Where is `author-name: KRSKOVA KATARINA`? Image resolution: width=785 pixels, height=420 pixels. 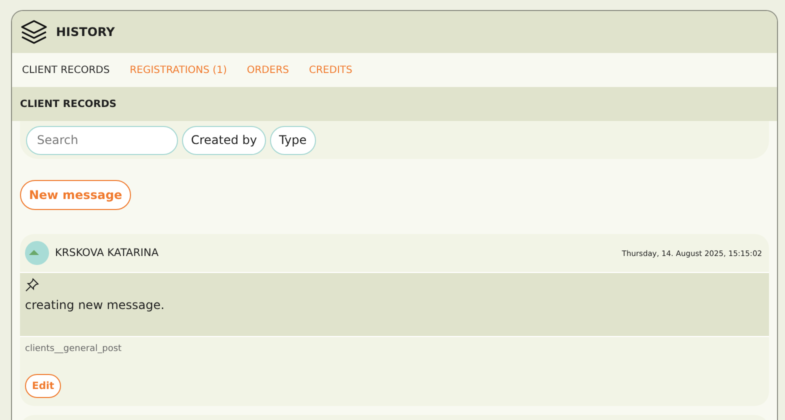
author-name: KRSKOVA KATARINA is located at coordinates (107, 253).